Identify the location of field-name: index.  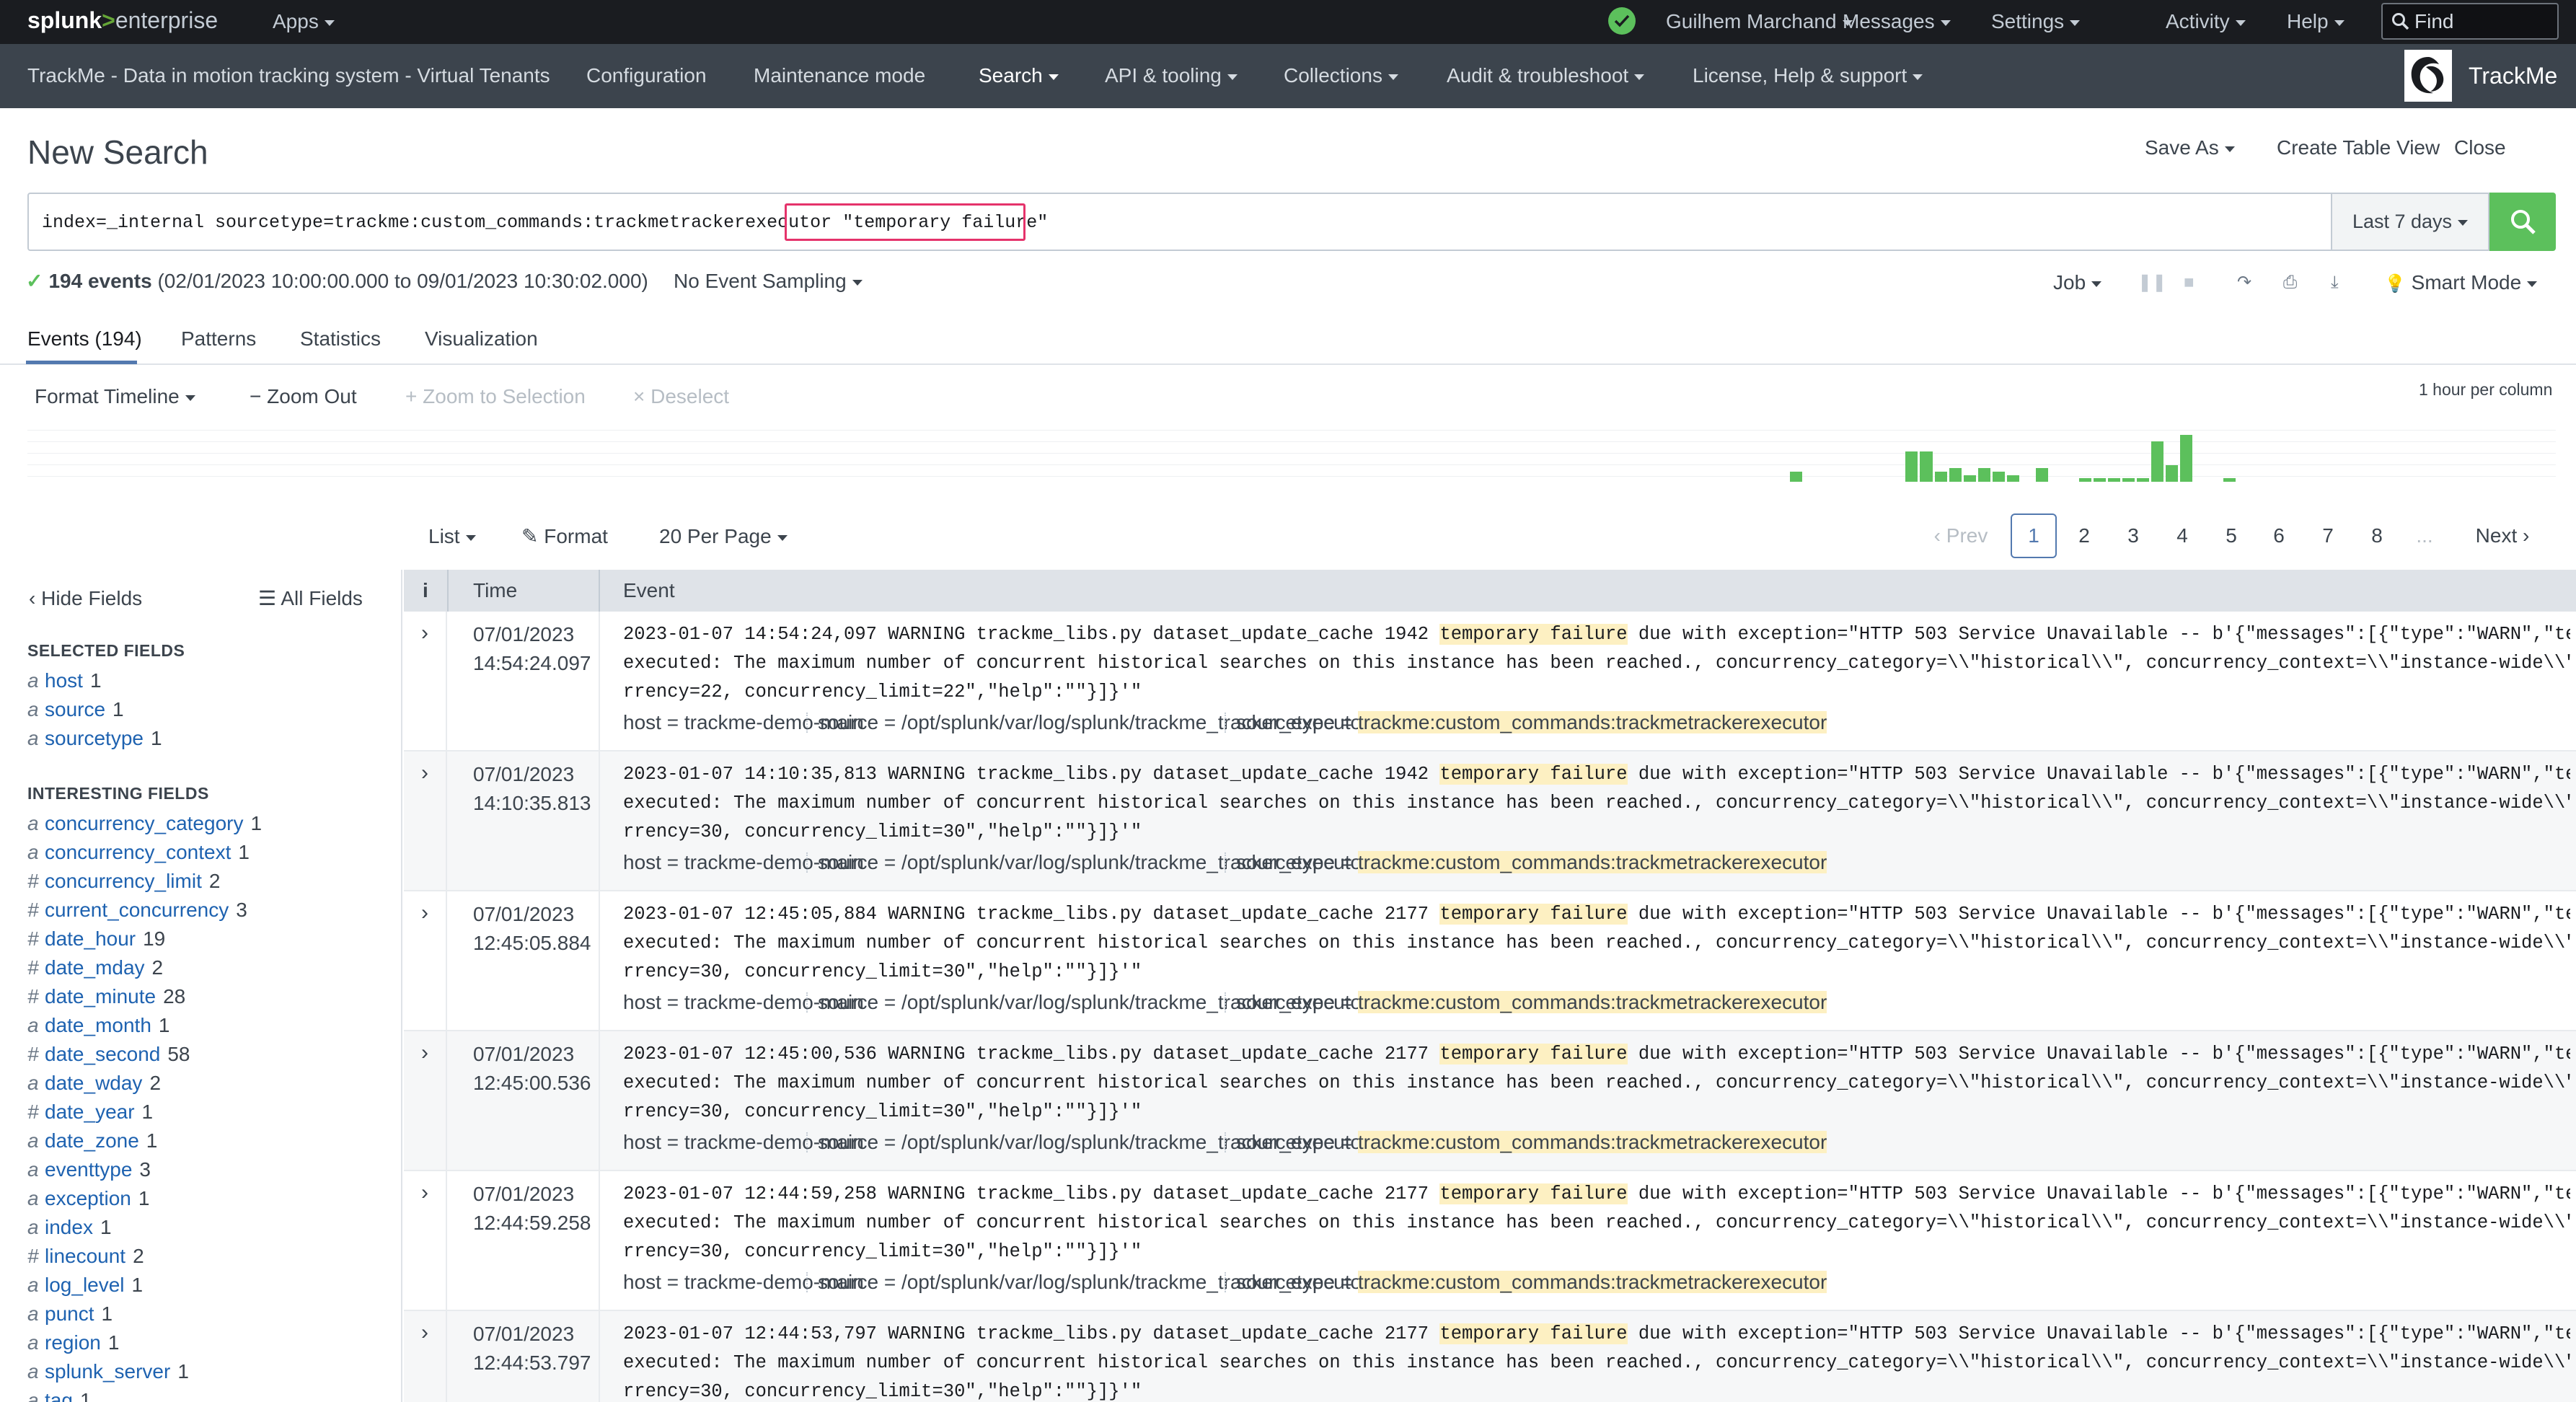
(69, 1227).